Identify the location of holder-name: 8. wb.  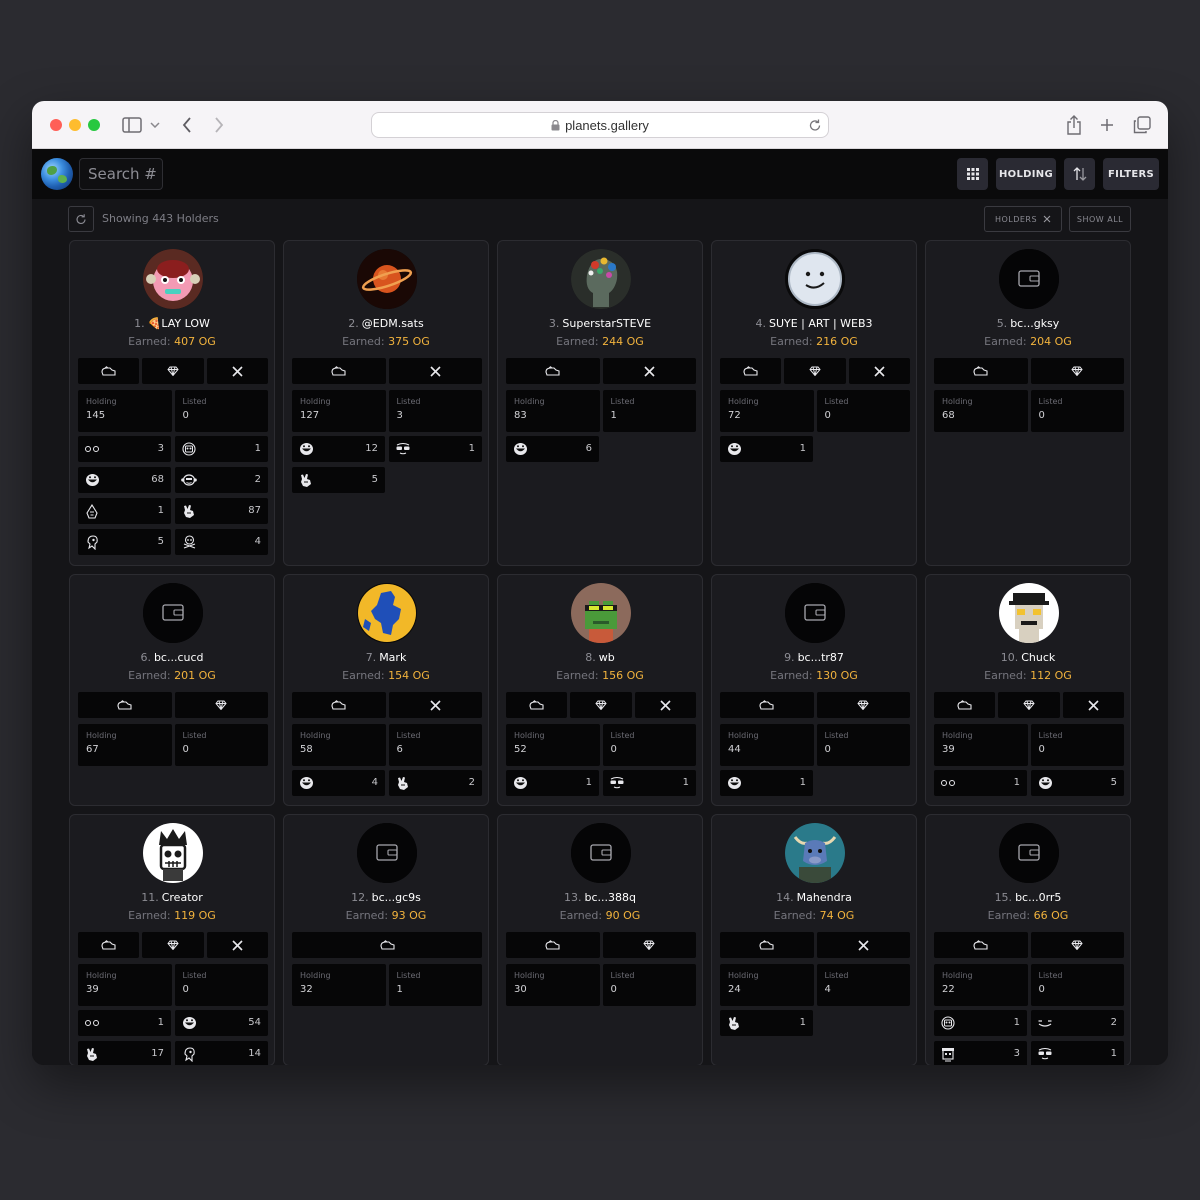
(600, 657).